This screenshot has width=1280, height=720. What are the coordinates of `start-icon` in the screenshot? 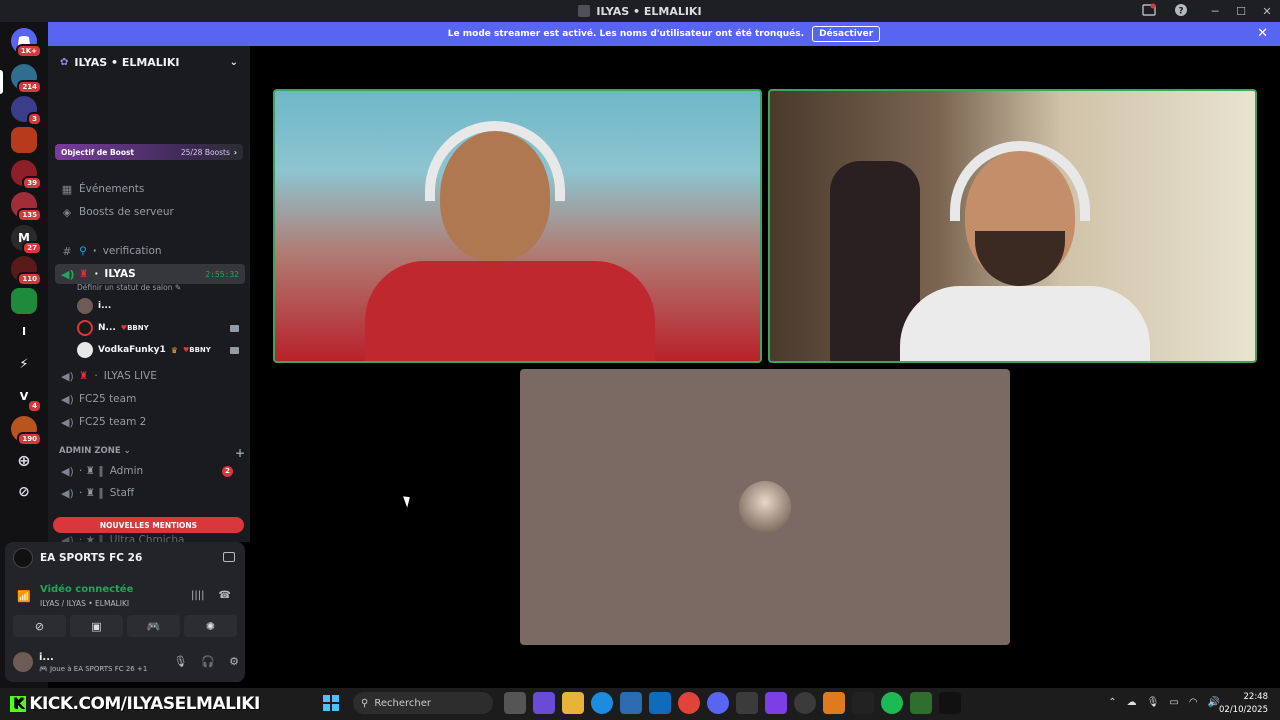 It's located at (331, 703).